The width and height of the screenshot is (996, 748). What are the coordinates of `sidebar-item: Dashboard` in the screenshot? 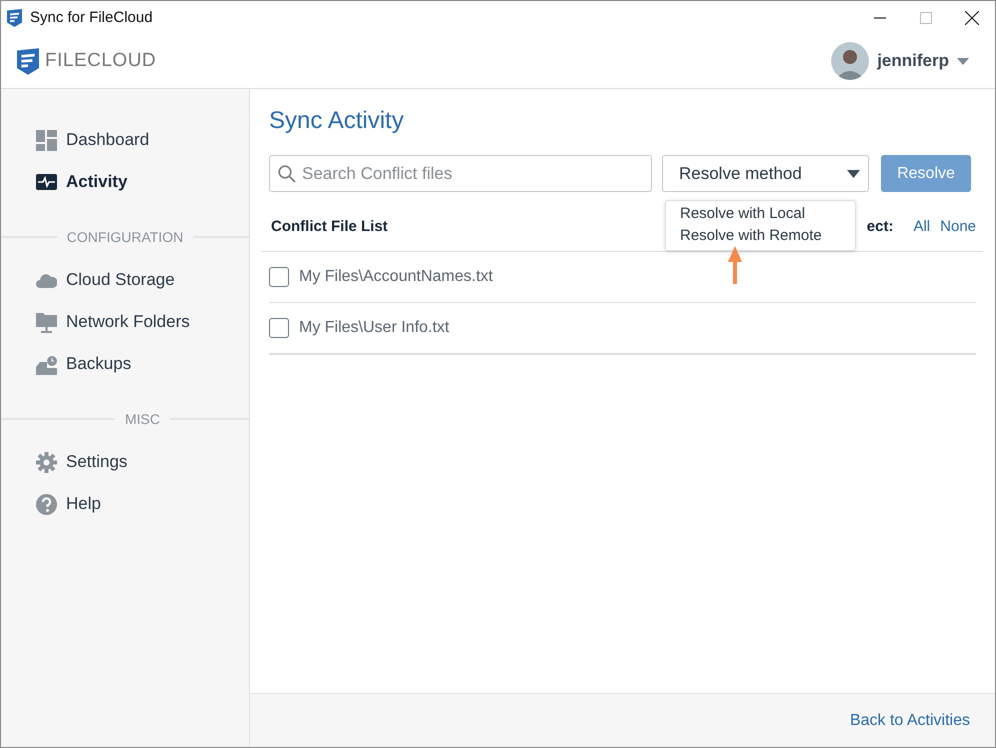 It's located at (125, 140).